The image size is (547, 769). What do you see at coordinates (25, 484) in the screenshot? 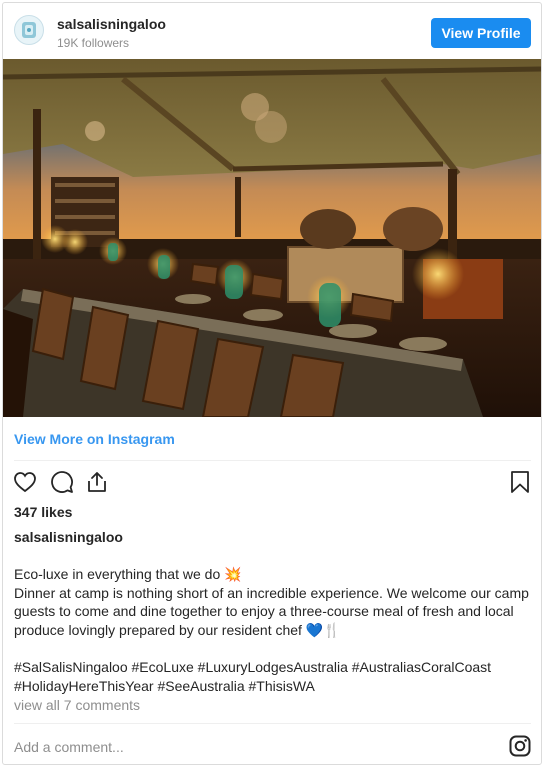
I see `heart-icon` at bounding box center [25, 484].